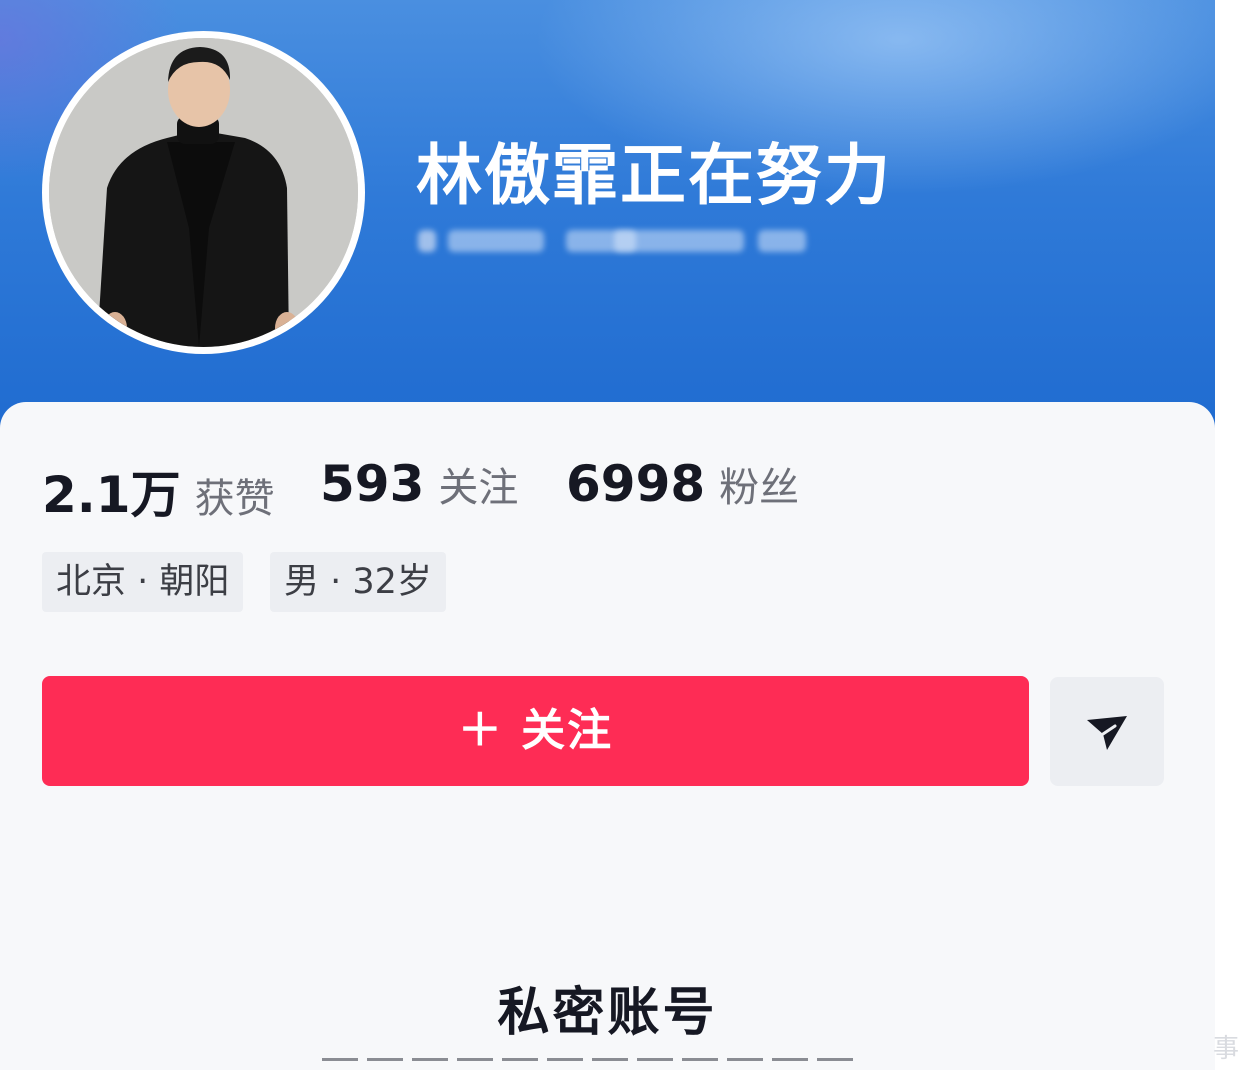 This screenshot has width=1248, height=1070. I want to click on stat-likes: 2.1万 获赞, so click(158, 491).